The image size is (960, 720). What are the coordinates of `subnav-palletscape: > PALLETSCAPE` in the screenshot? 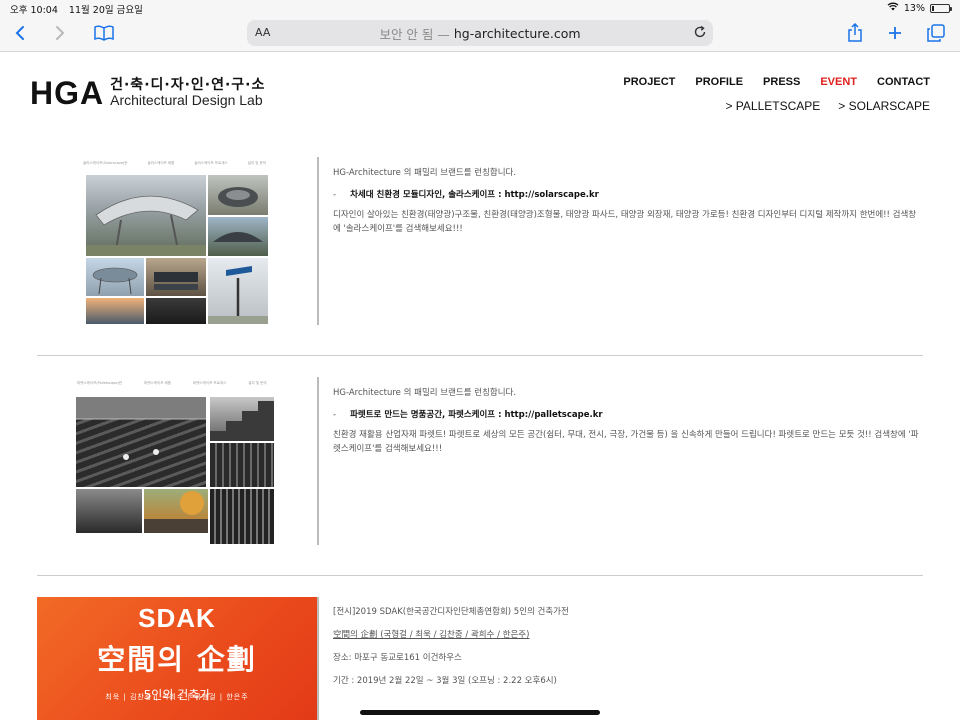 It's located at (772, 106).